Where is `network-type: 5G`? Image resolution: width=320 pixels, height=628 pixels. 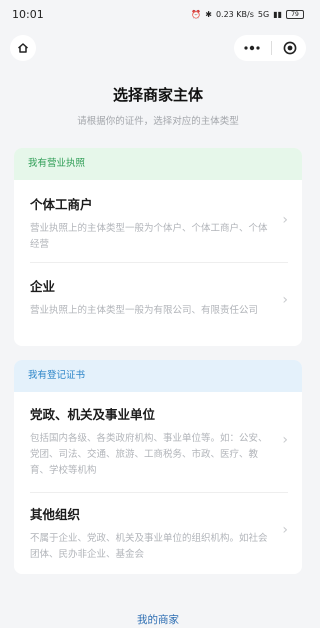
network-type: 5G is located at coordinates (263, 14).